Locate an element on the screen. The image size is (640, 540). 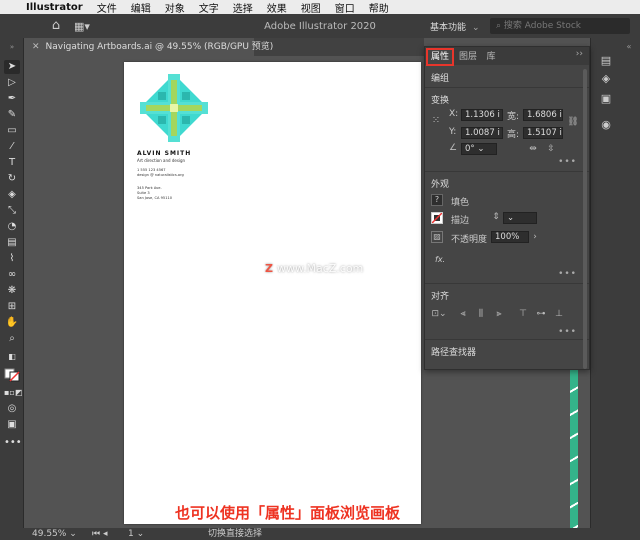
panel-scrollbar-thumb is located at coordinates (585, 219).